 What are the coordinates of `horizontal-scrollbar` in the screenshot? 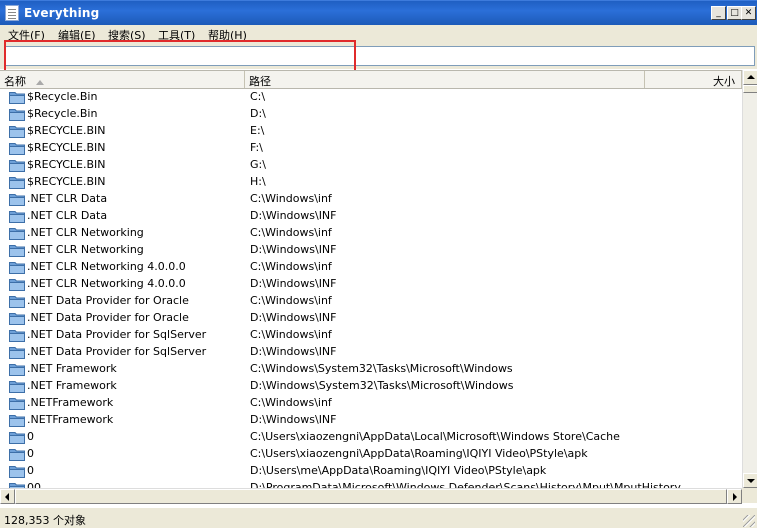 It's located at (371, 496).